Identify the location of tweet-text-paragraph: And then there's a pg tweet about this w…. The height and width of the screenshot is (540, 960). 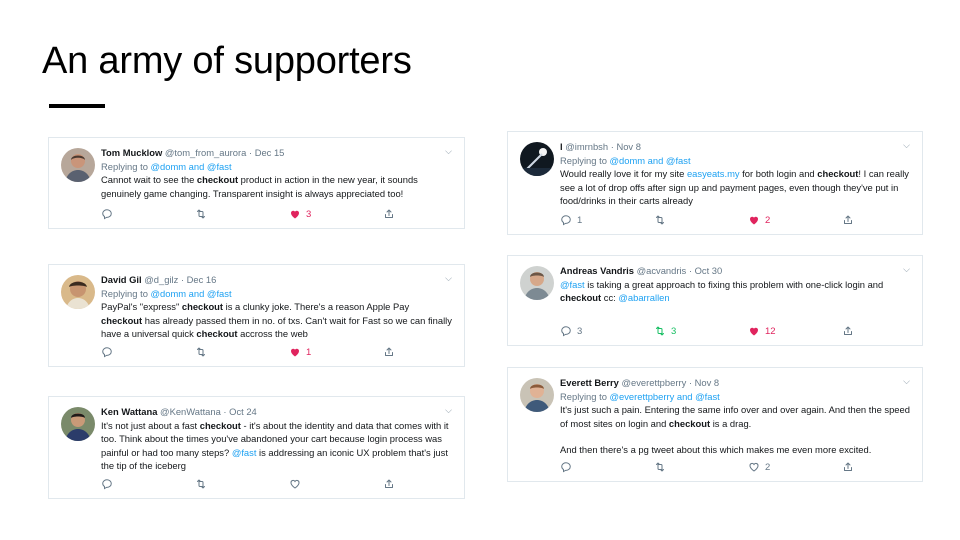
(716, 450).